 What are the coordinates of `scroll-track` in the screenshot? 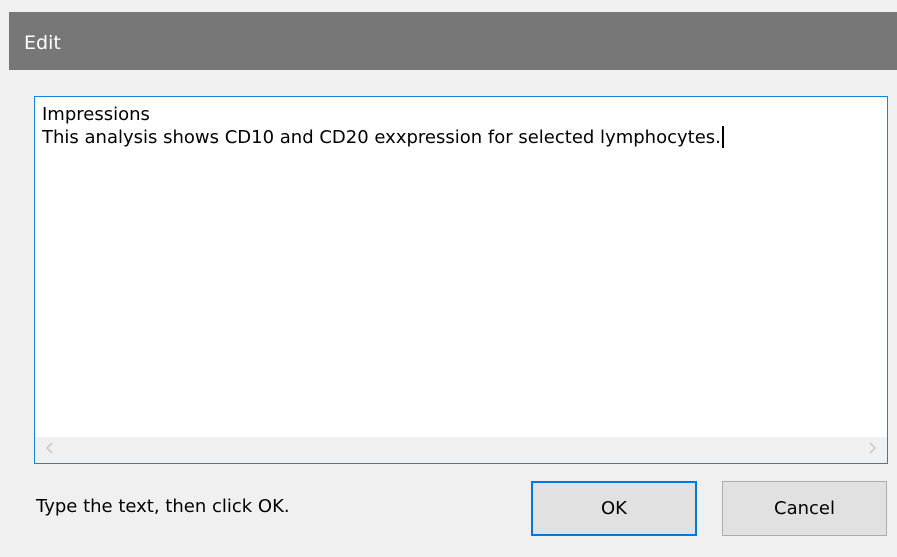 It's located at (461, 450).